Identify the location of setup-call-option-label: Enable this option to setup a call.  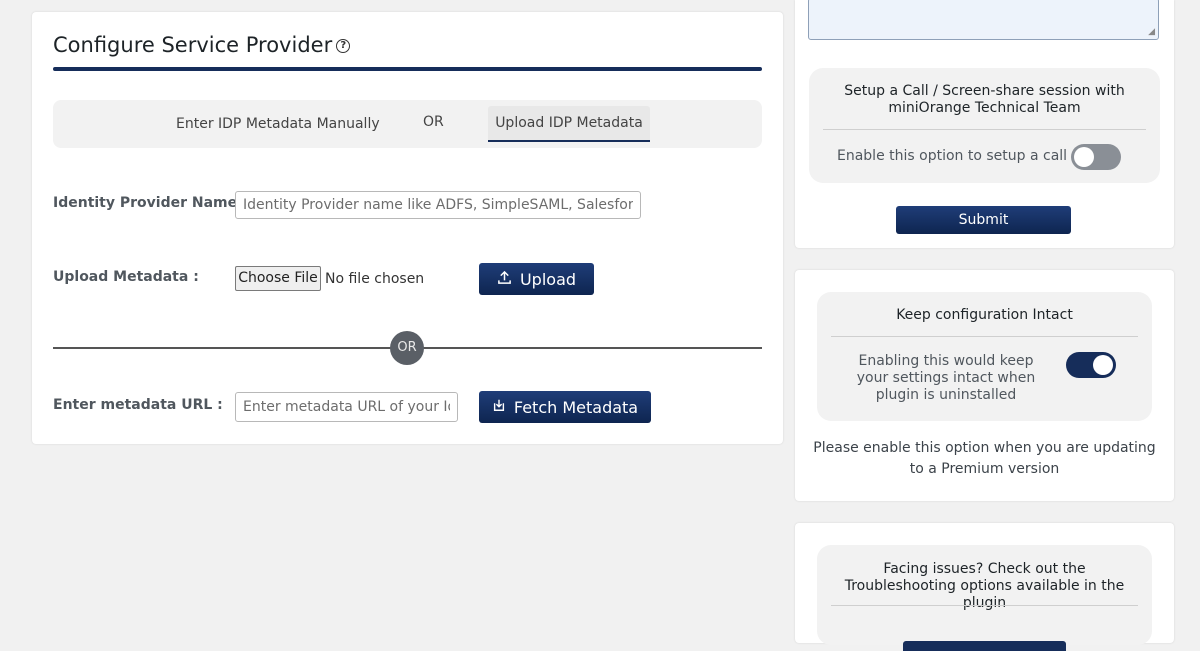
(952, 156).